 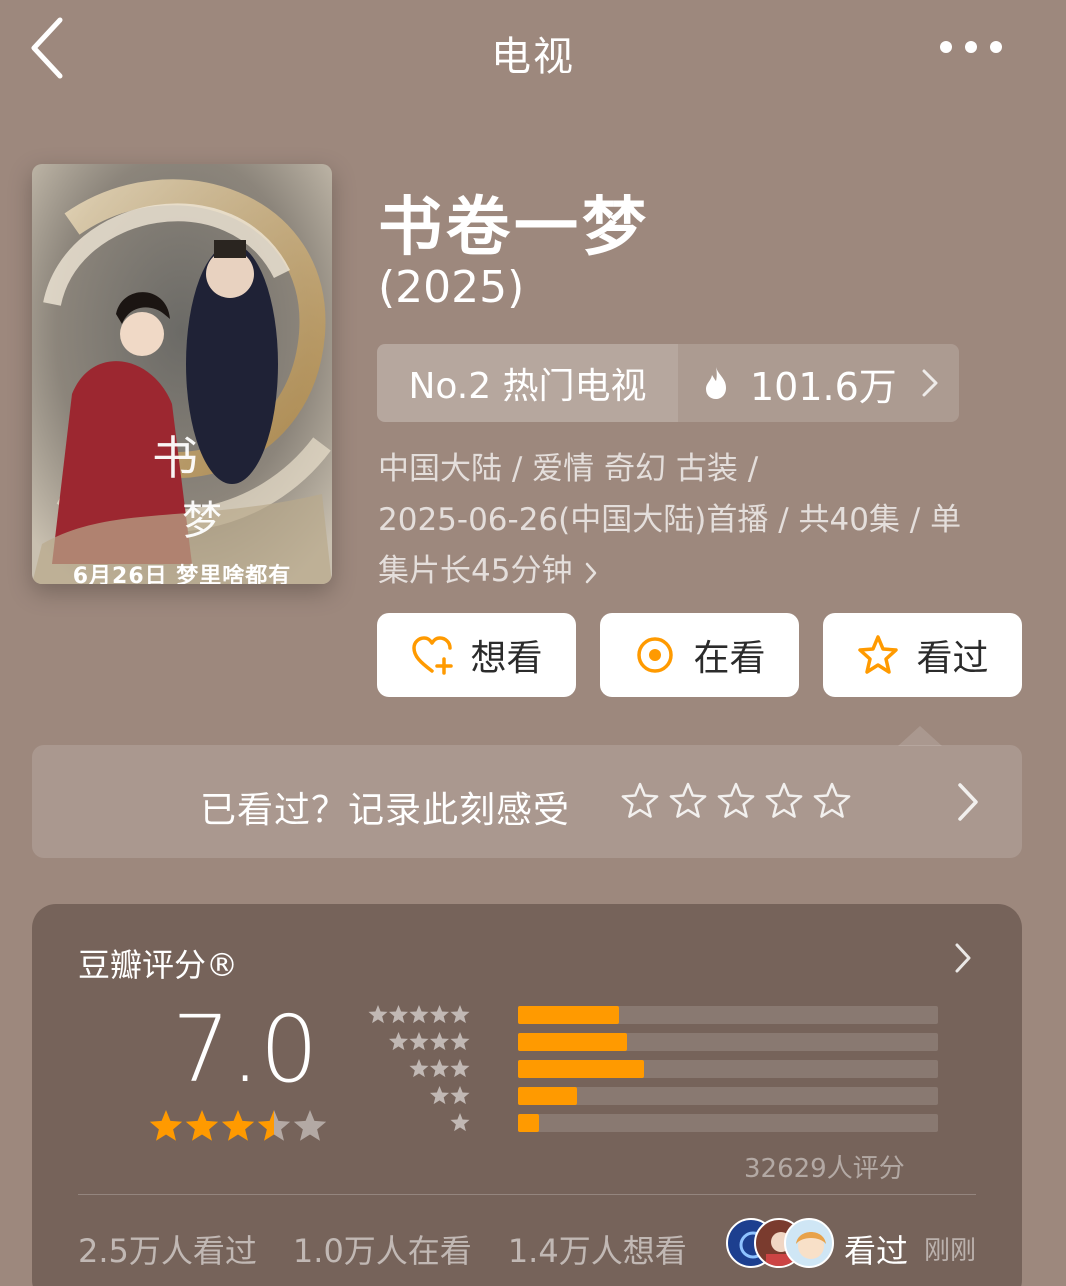 I want to click on top-bar: 电视, so click(x=533, y=50).